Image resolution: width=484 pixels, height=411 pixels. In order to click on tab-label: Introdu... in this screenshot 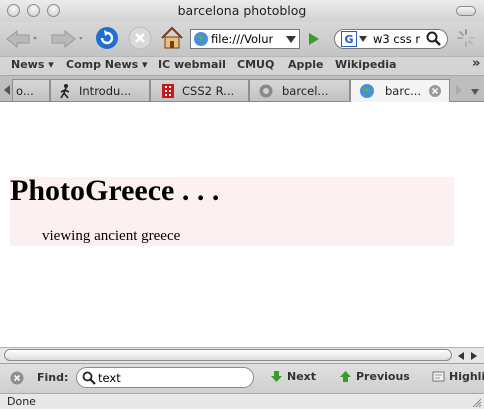, I will do `click(105, 90)`.